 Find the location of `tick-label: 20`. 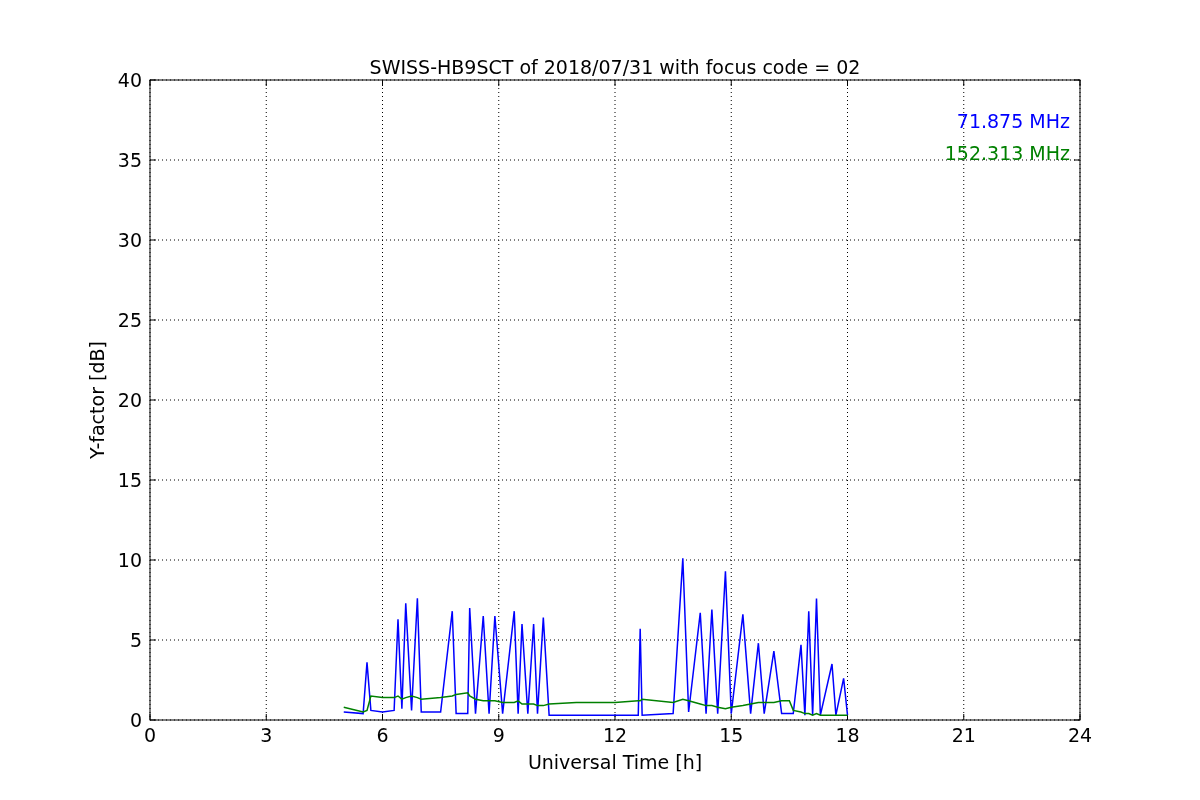

tick-label: 20 is located at coordinates (129, 400).